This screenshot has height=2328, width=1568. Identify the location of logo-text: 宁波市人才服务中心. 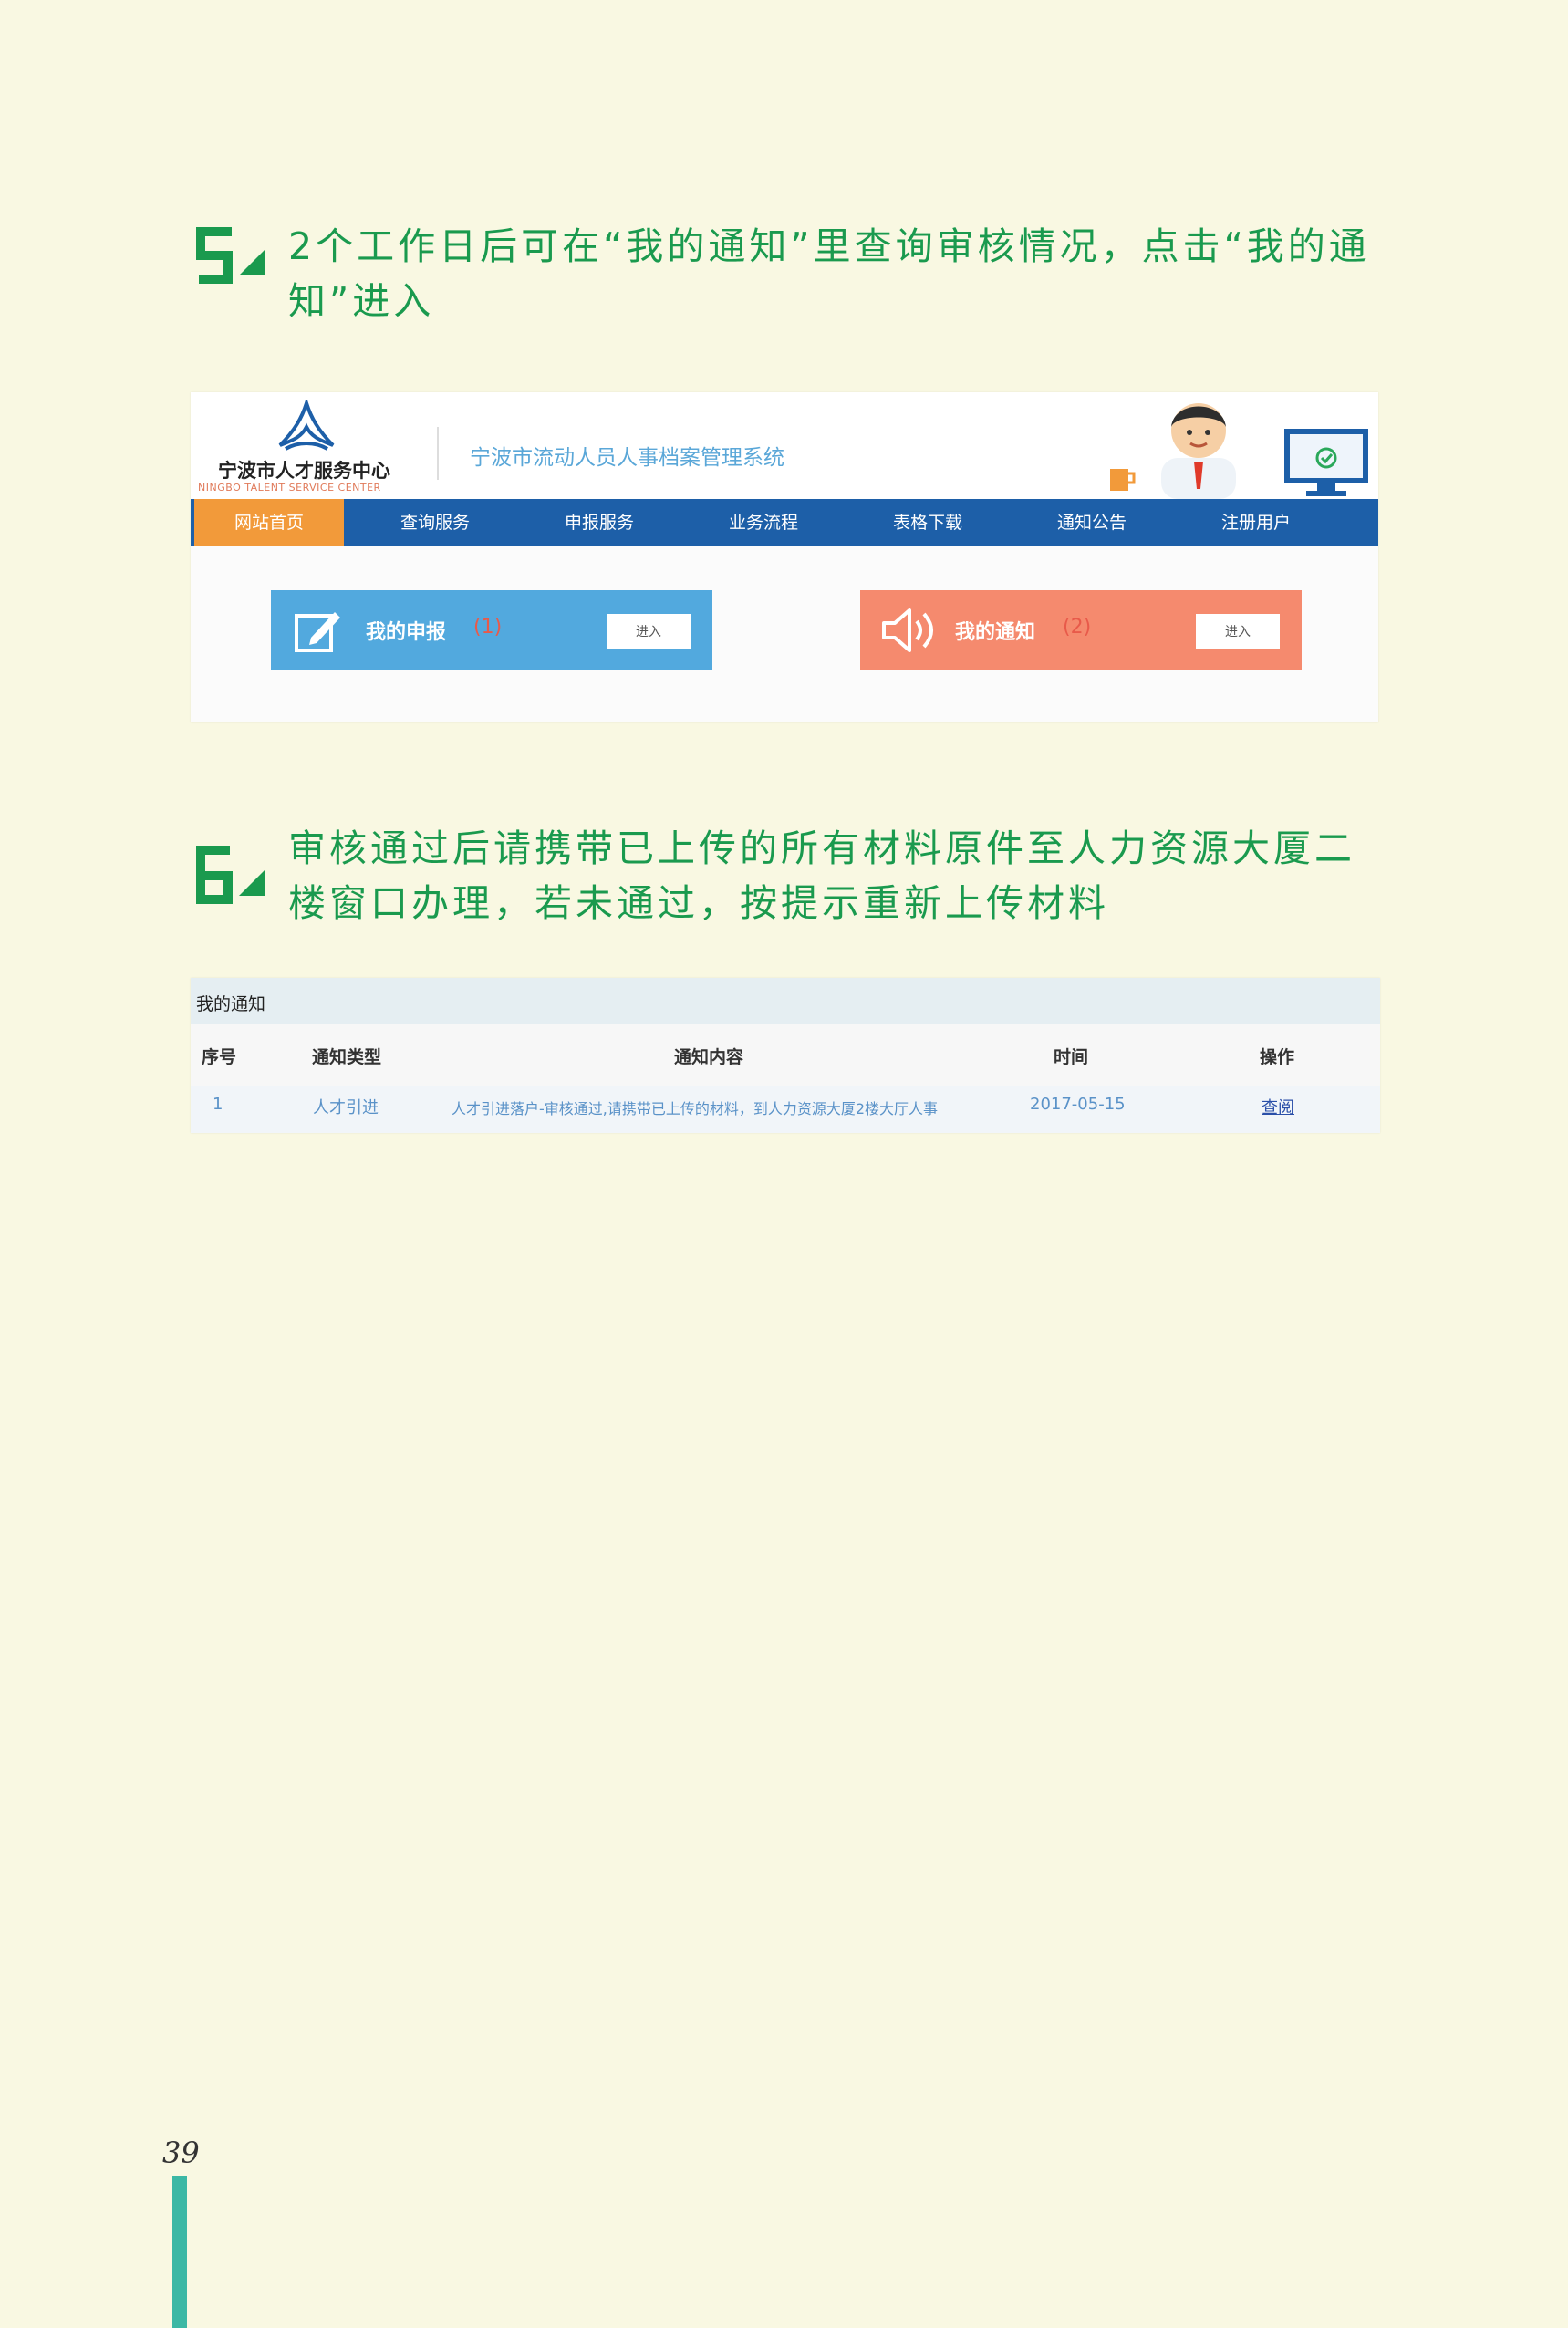
(304, 471).